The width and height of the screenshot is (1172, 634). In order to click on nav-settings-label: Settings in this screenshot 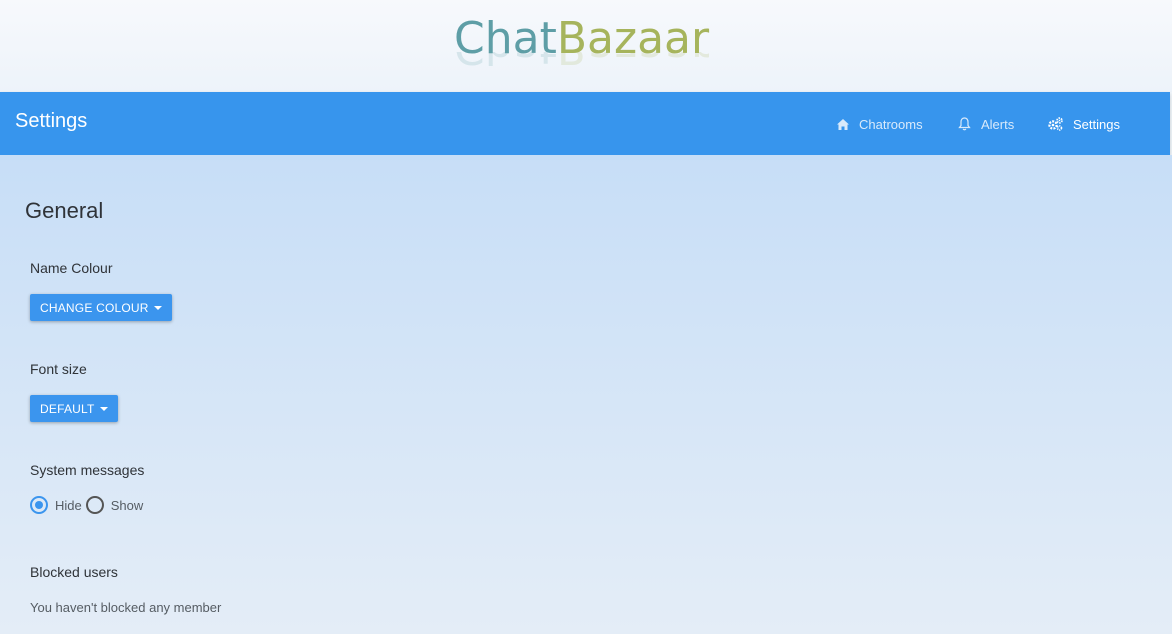, I will do `click(1096, 124)`.